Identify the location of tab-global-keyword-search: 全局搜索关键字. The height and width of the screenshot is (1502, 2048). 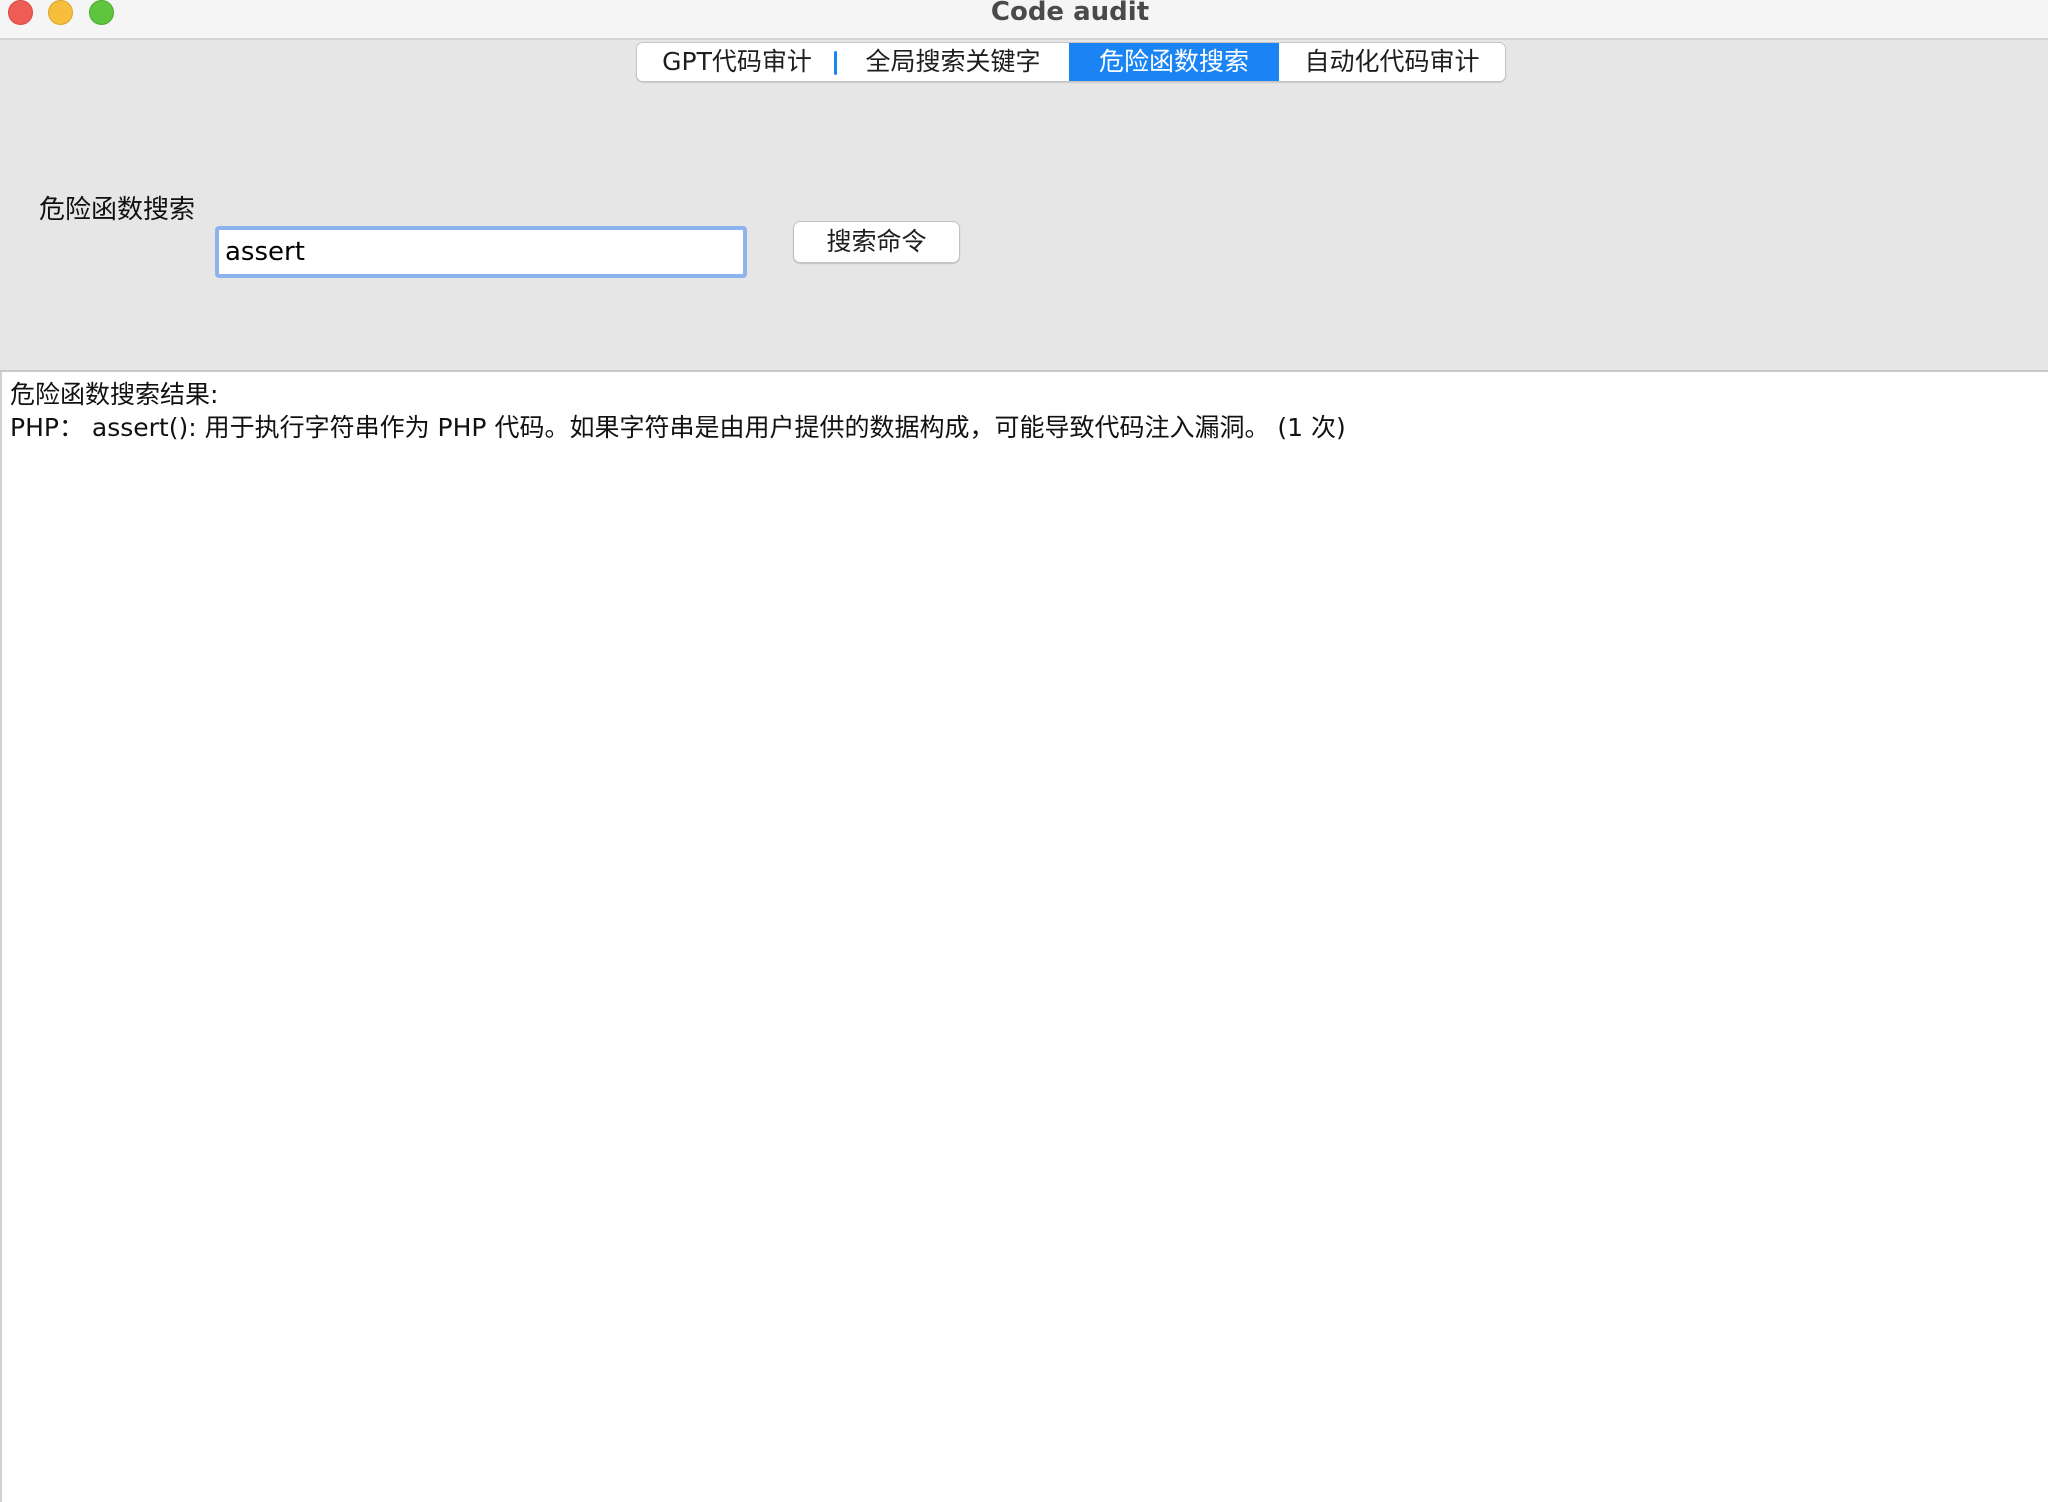
(953, 62).